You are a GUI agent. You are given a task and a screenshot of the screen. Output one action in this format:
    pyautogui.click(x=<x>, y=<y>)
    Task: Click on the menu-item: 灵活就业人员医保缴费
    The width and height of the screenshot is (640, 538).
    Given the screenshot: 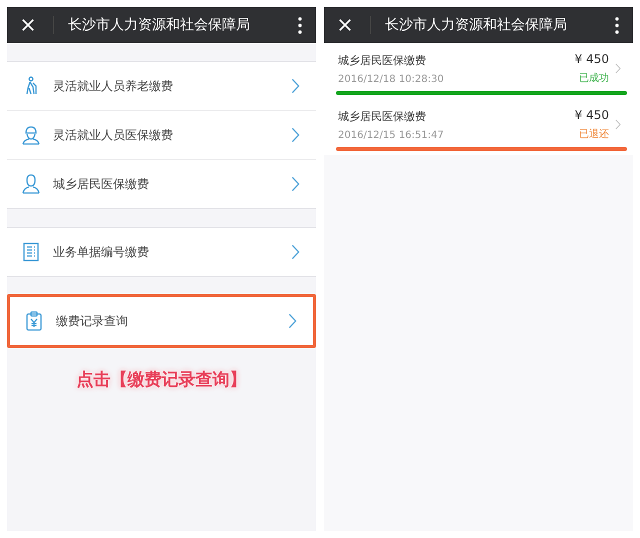 What is the action you would take?
    pyautogui.click(x=161, y=134)
    